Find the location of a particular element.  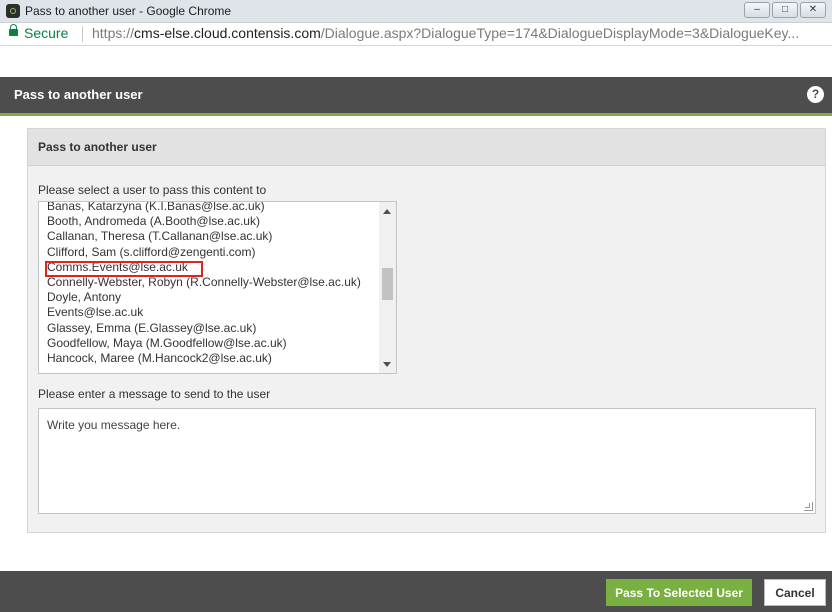

app-icon is located at coordinates (13, 11).